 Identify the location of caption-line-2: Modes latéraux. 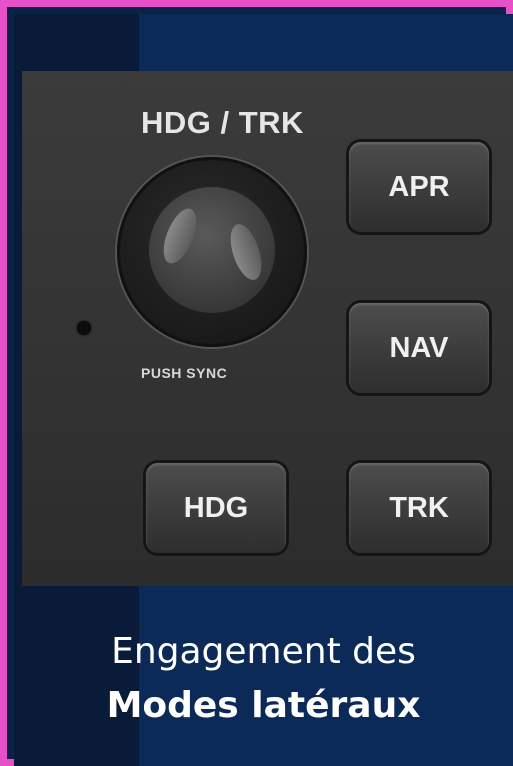
(263, 705).